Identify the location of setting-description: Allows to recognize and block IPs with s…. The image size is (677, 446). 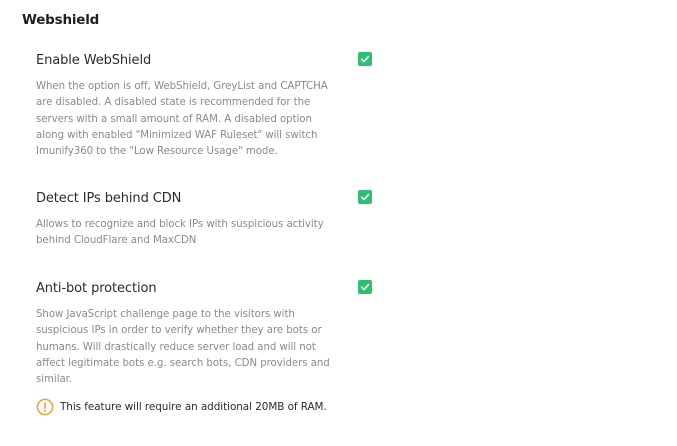
(180, 233).